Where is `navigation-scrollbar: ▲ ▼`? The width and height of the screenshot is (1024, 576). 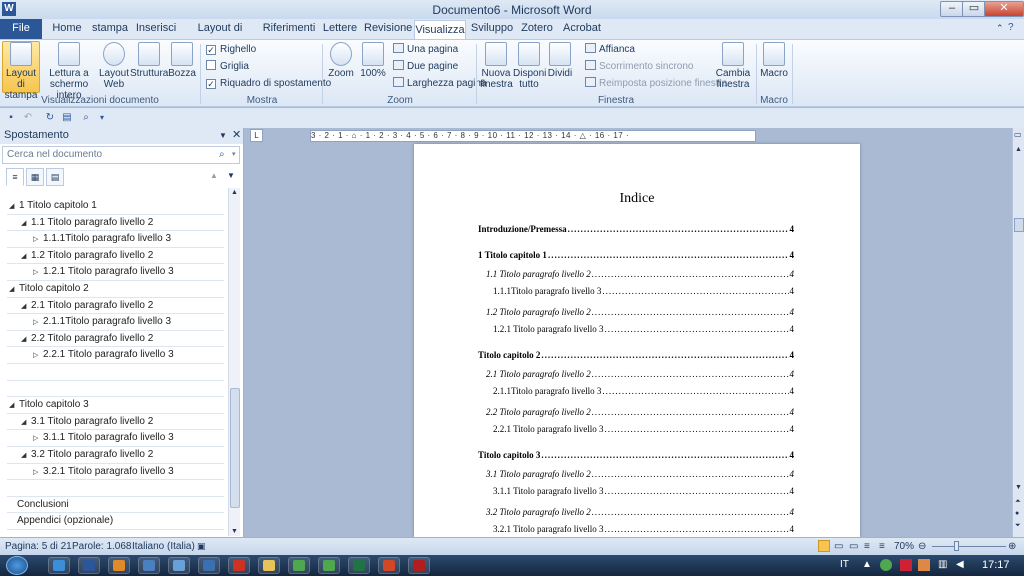 navigation-scrollbar: ▲ ▼ is located at coordinates (234, 362).